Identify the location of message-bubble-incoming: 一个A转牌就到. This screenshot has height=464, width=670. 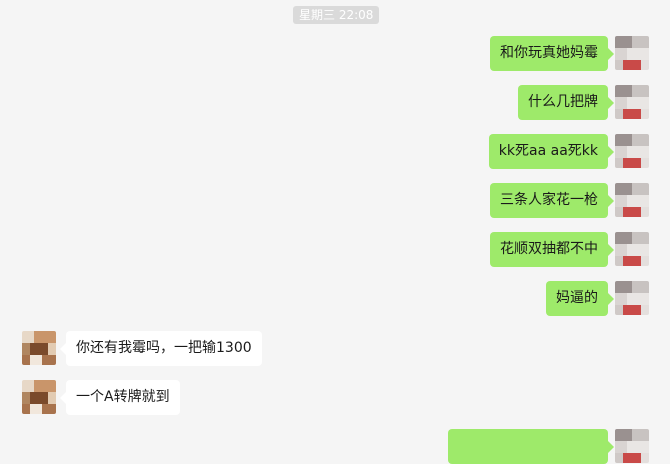
(120, 397).